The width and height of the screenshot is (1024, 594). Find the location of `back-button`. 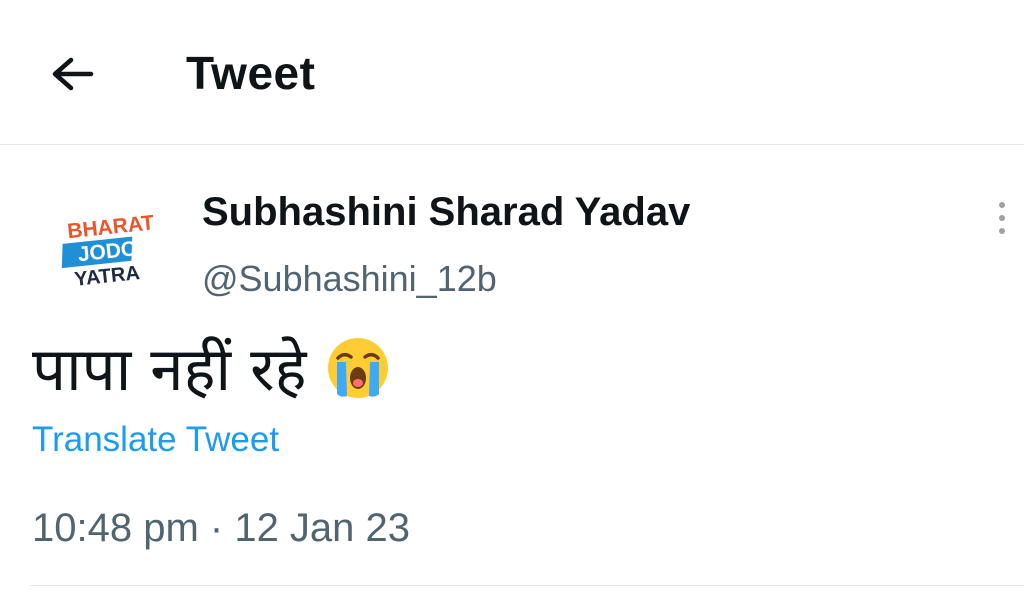

back-button is located at coordinates (72, 74).